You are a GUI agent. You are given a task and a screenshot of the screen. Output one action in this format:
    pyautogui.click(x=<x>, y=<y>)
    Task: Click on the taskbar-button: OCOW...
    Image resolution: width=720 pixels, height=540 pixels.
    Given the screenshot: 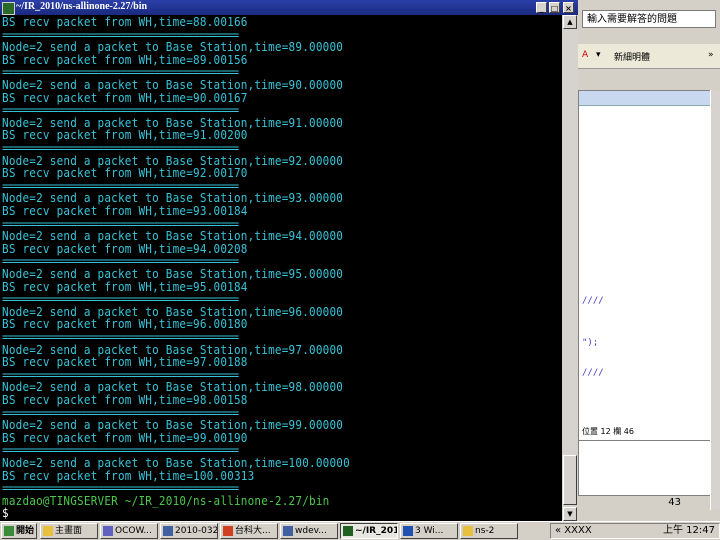 What is the action you would take?
    pyautogui.click(x=129, y=531)
    